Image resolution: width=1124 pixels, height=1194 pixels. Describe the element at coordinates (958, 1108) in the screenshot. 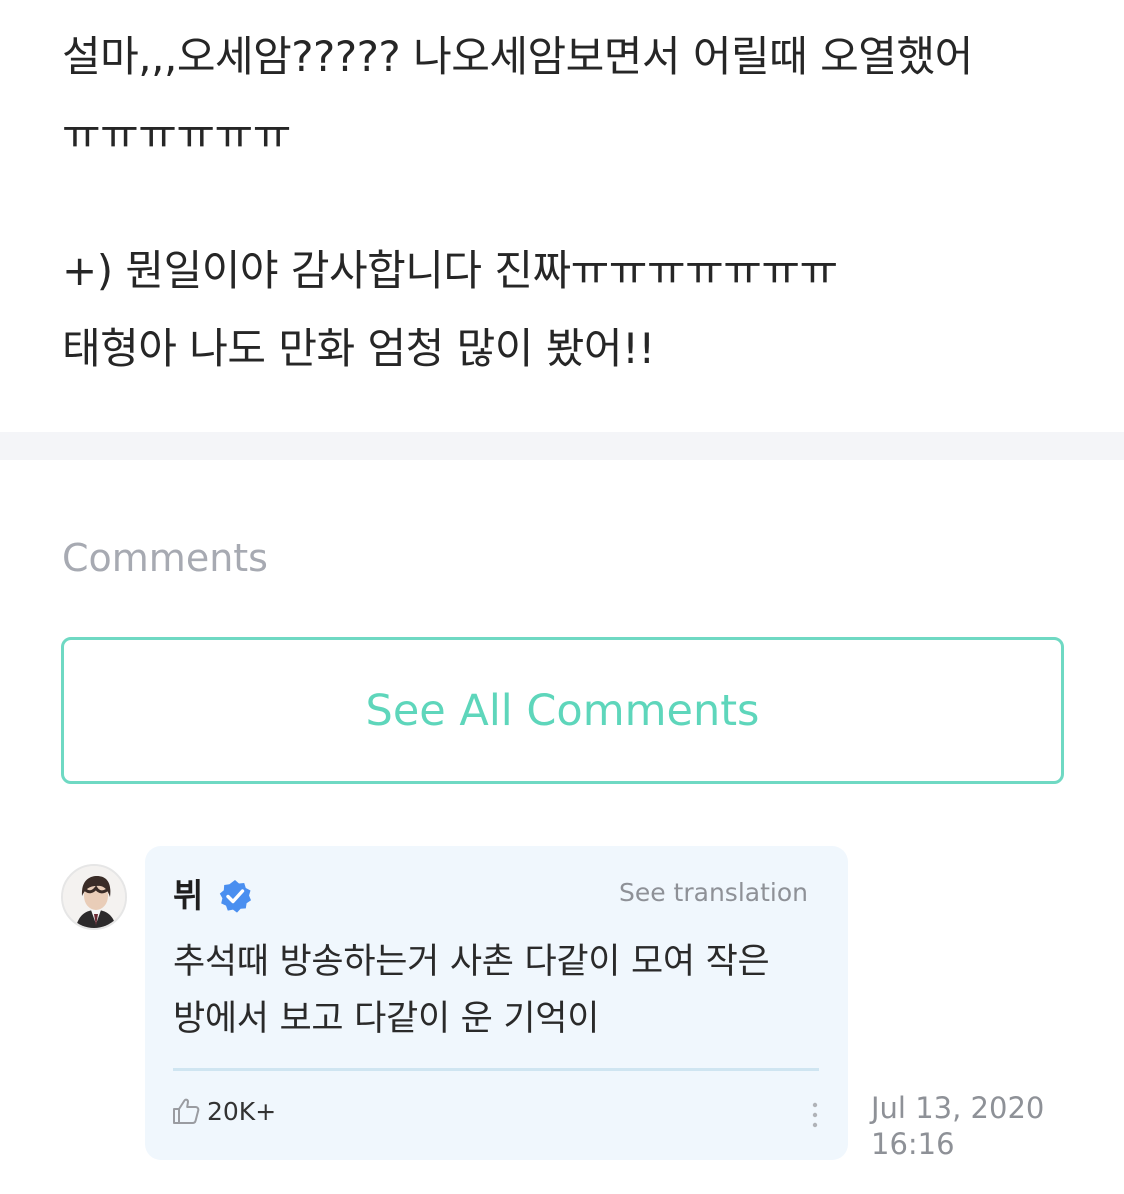

I see `comment-date: Jul 13, 2020` at that location.